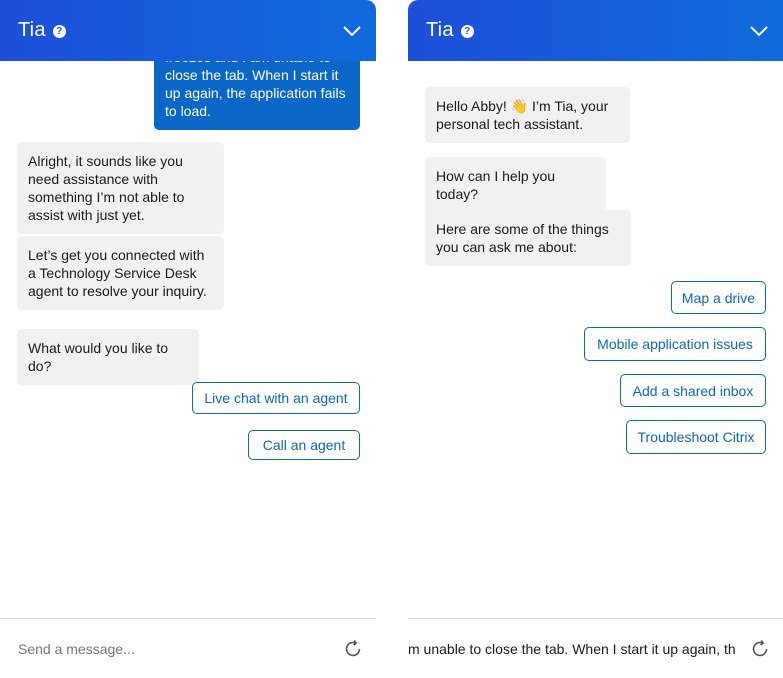  I want to click on option-shared-inbox-button: Add a shared inbox, so click(693, 390).